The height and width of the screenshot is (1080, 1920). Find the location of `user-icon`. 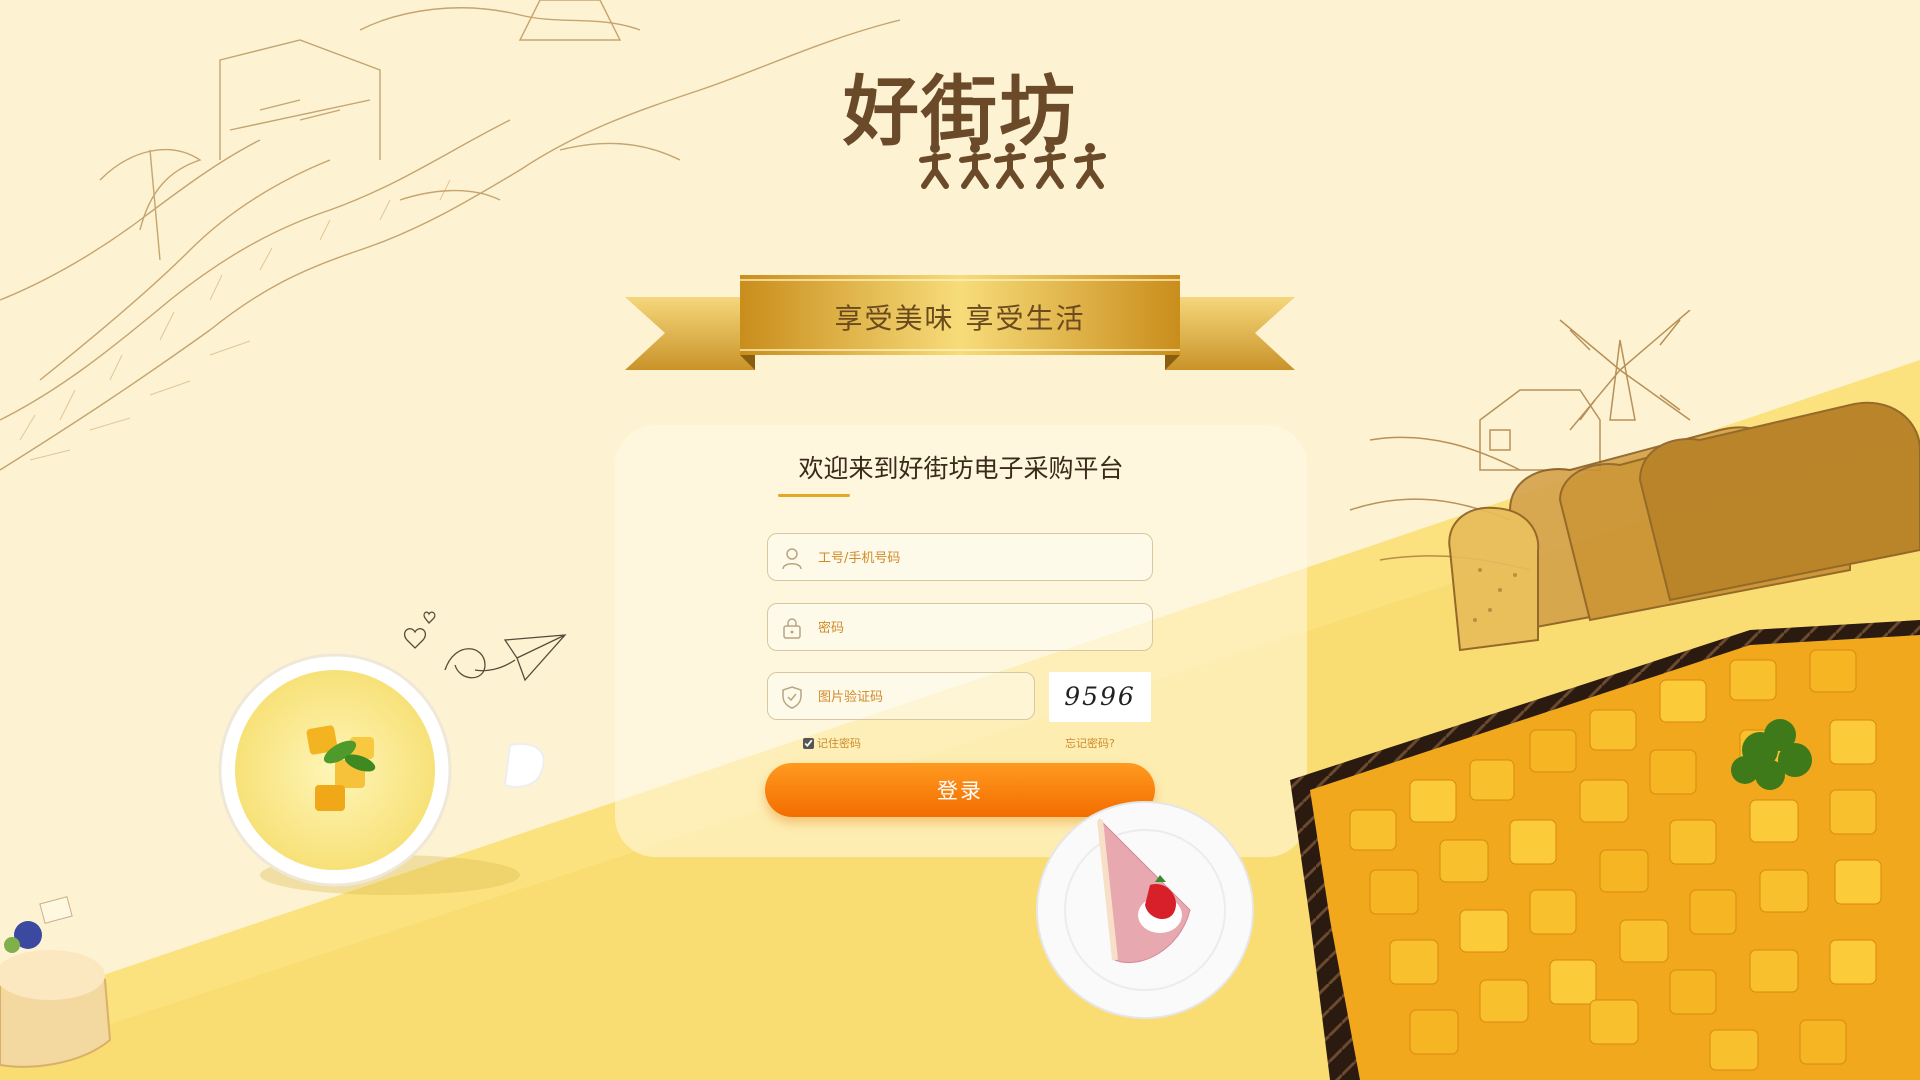

user-icon is located at coordinates (792, 559).